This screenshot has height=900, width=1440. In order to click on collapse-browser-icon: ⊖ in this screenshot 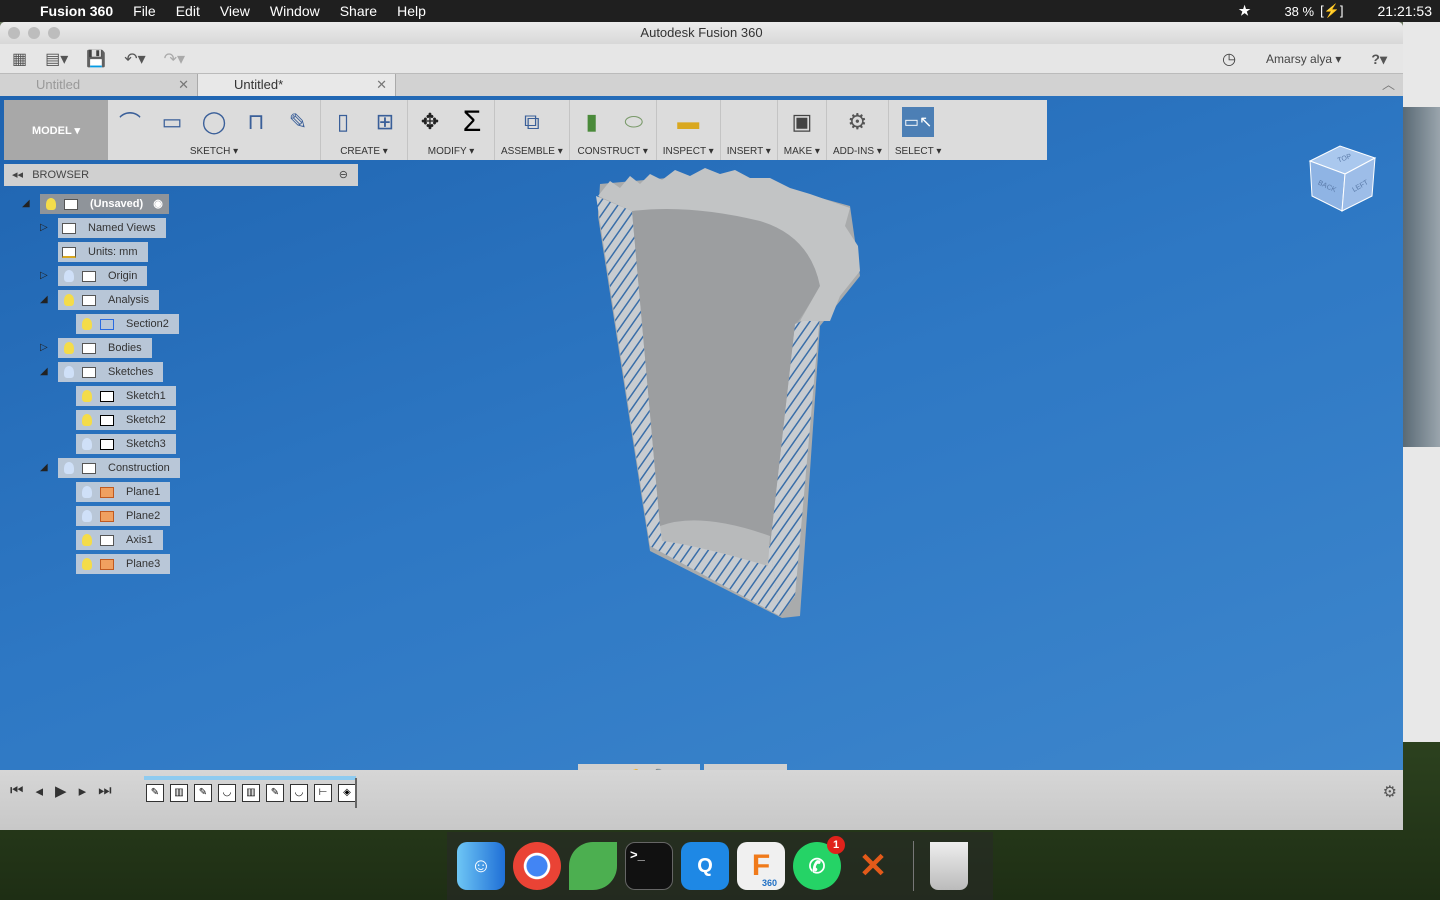, I will do `click(343, 175)`.